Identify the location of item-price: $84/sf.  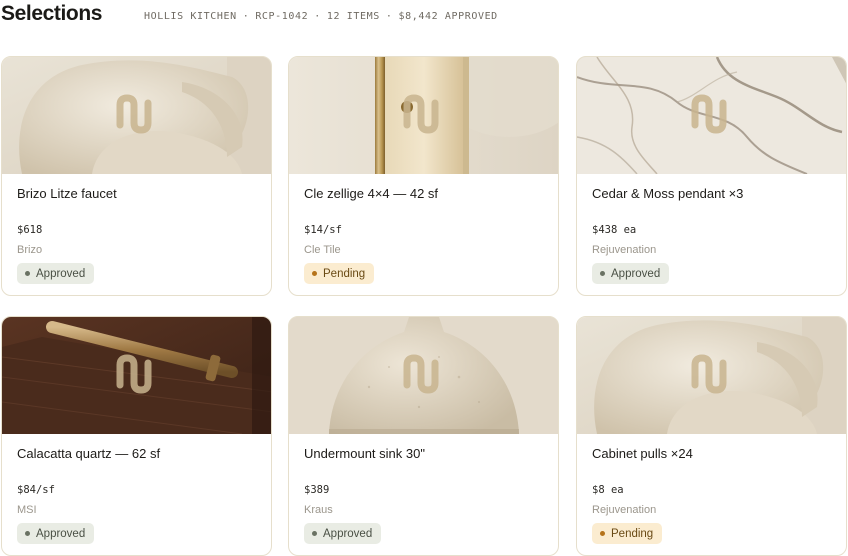
(36, 490).